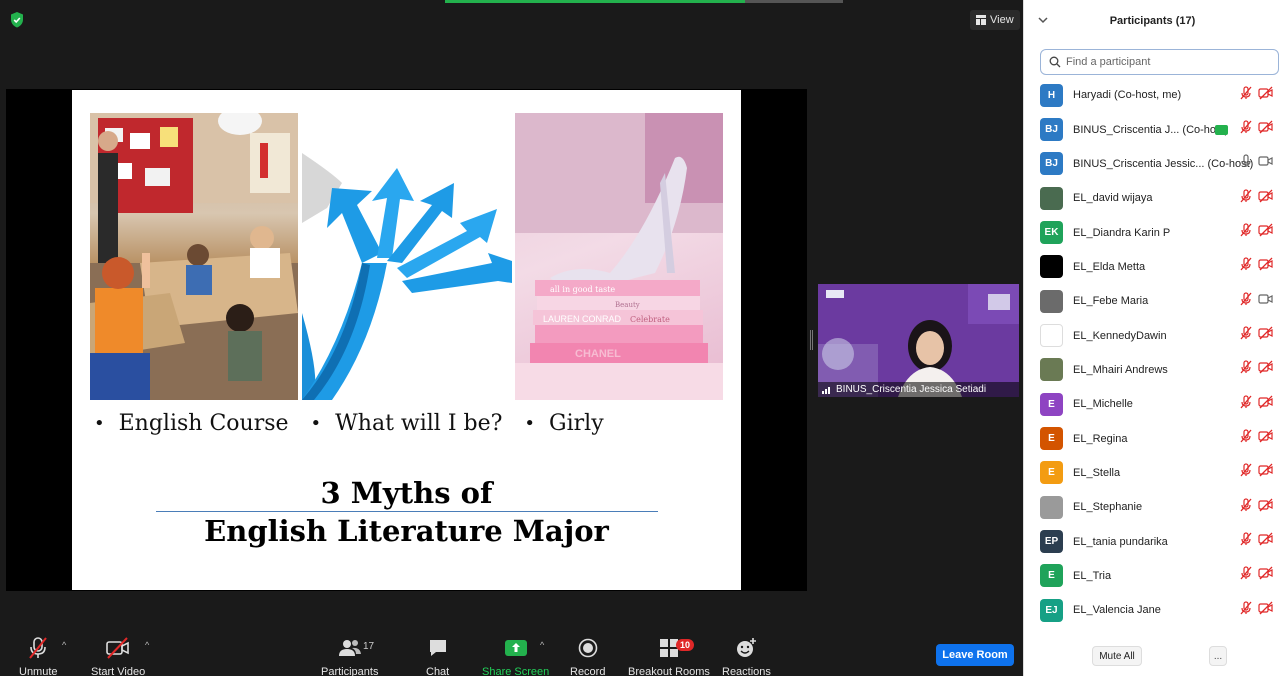 This screenshot has height=676, width=1280. What do you see at coordinates (1152, 129) in the screenshot?
I see `participant-row: BJ BINUS_Criscentia J... (Co-host)` at bounding box center [1152, 129].